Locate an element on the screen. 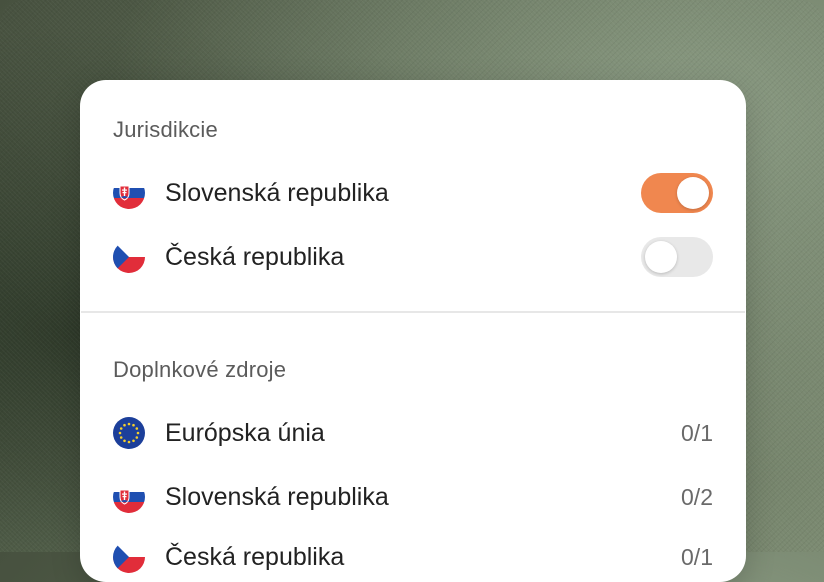 The image size is (824, 582). slovakia-toggle is located at coordinates (677, 193).